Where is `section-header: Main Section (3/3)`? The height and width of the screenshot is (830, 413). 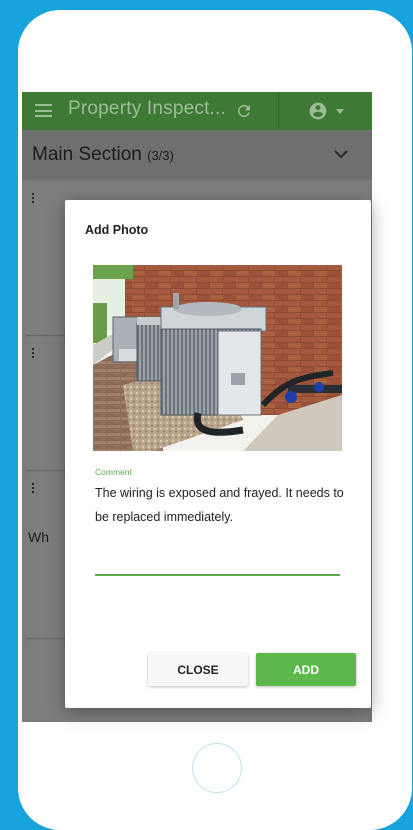 section-header: Main Section (3/3) is located at coordinates (197, 155).